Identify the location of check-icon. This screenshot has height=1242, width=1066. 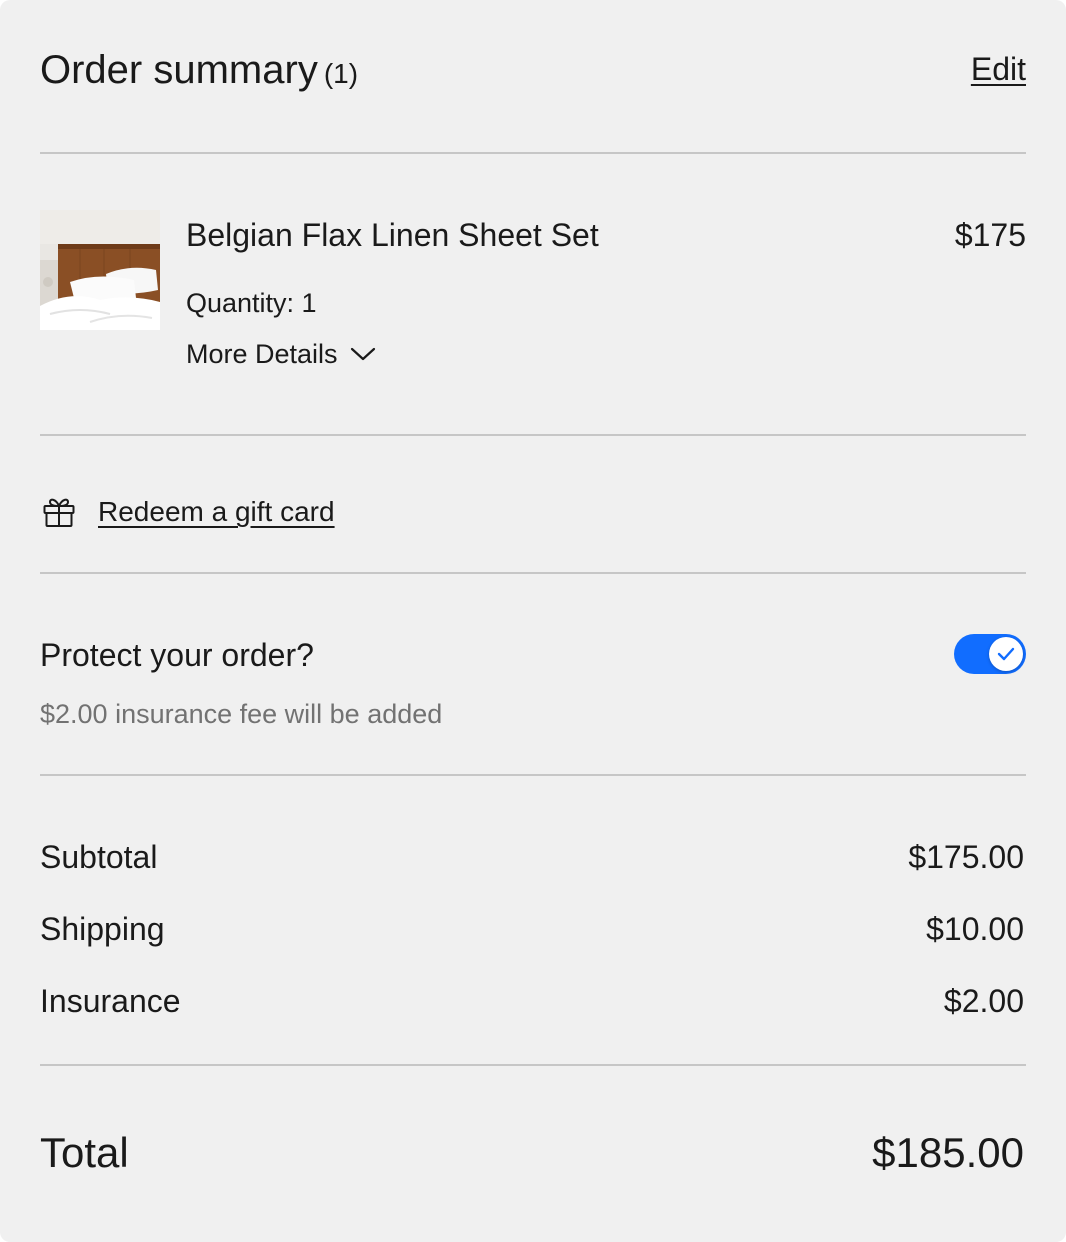
(1006, 654).